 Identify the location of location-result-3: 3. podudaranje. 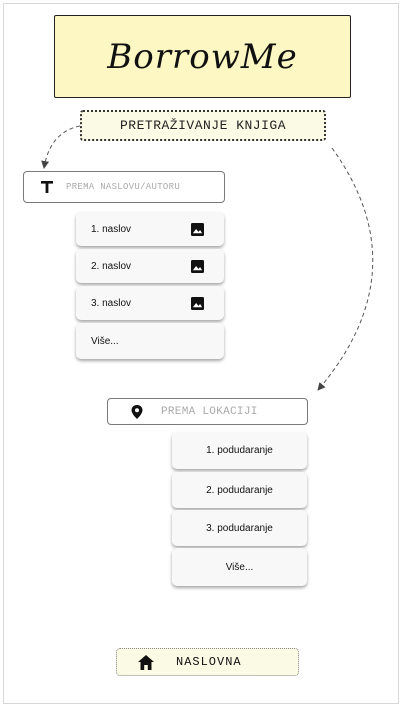
(239, 528).